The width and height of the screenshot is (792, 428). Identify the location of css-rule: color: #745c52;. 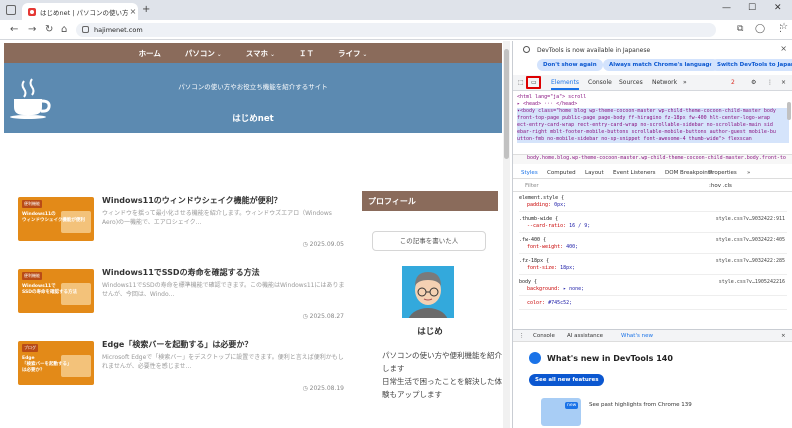
(653, 305).